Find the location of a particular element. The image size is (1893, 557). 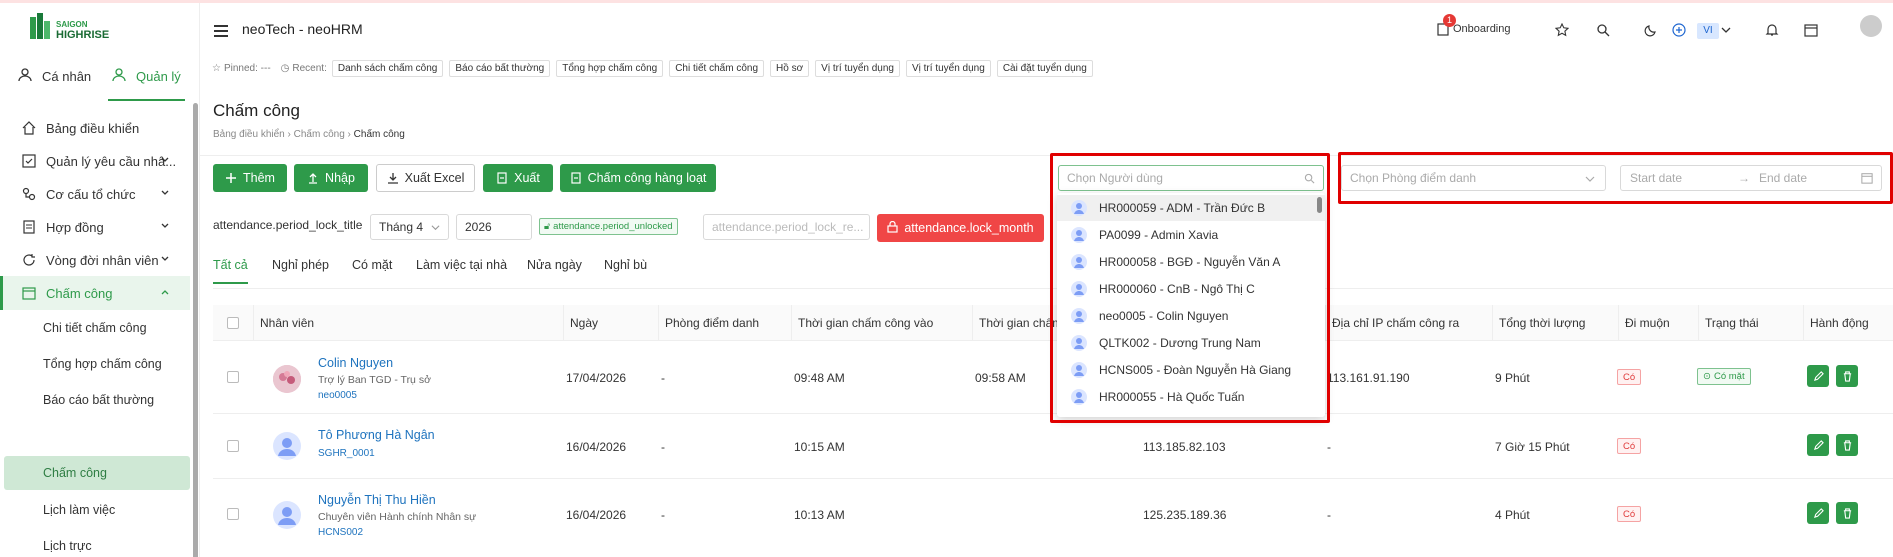

employee-code-link: neo0005 is located at coordinates (337, 395).